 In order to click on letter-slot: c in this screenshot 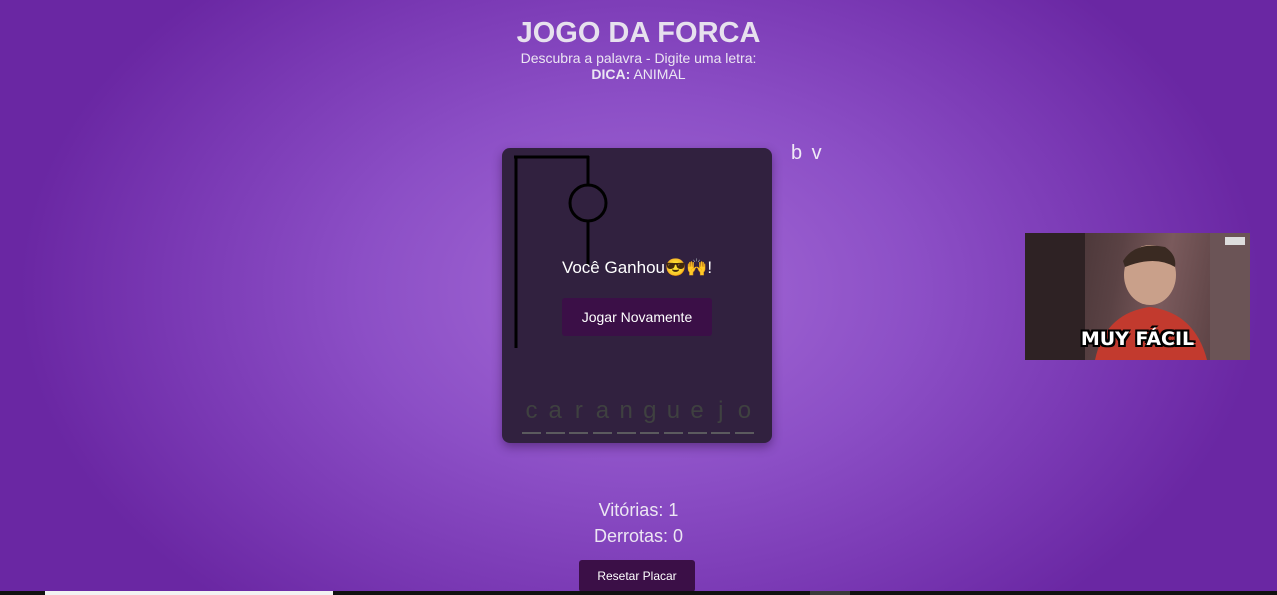, I will do `click(531, 416)`.